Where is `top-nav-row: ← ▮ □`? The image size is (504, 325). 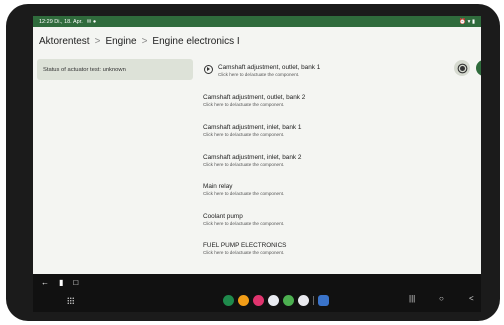 top-nav-row: ← ▮ □ is located at coordinates (59, 282).